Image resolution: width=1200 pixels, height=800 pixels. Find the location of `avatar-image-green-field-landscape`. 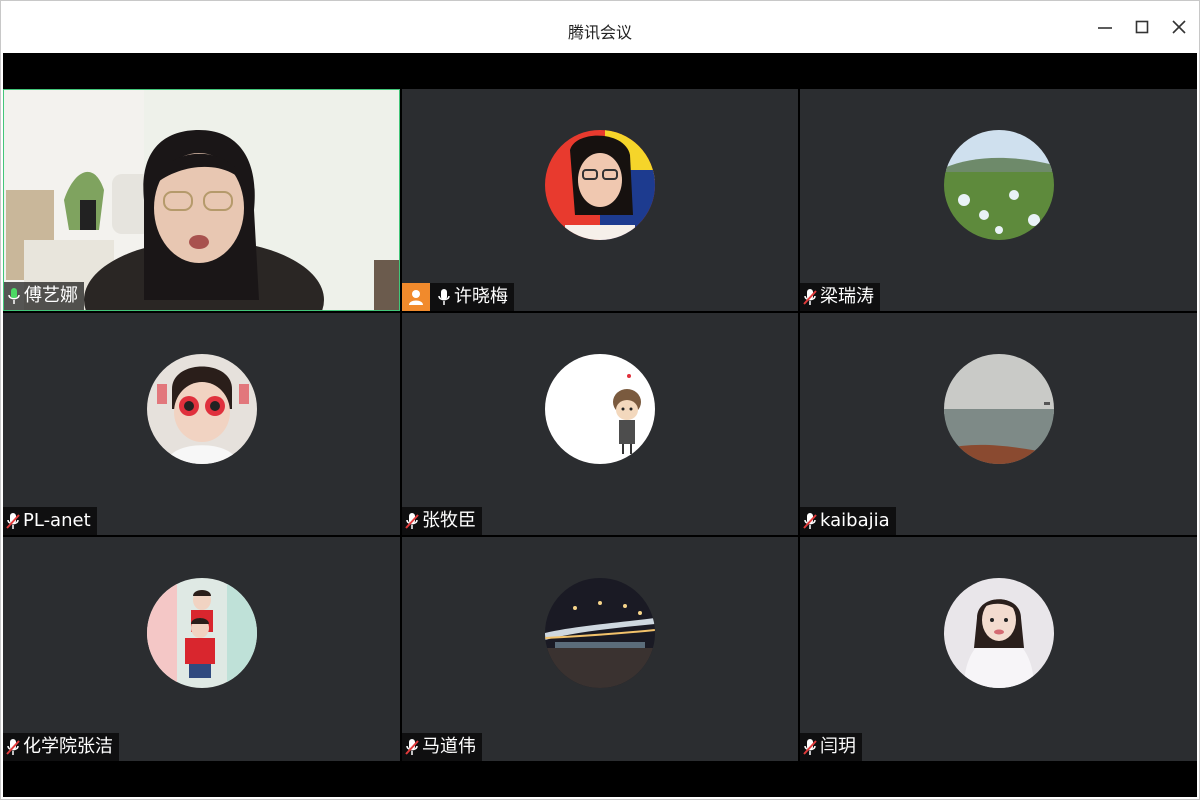

avatar-image-green-field-landscape is located at coordinates (998, 185).